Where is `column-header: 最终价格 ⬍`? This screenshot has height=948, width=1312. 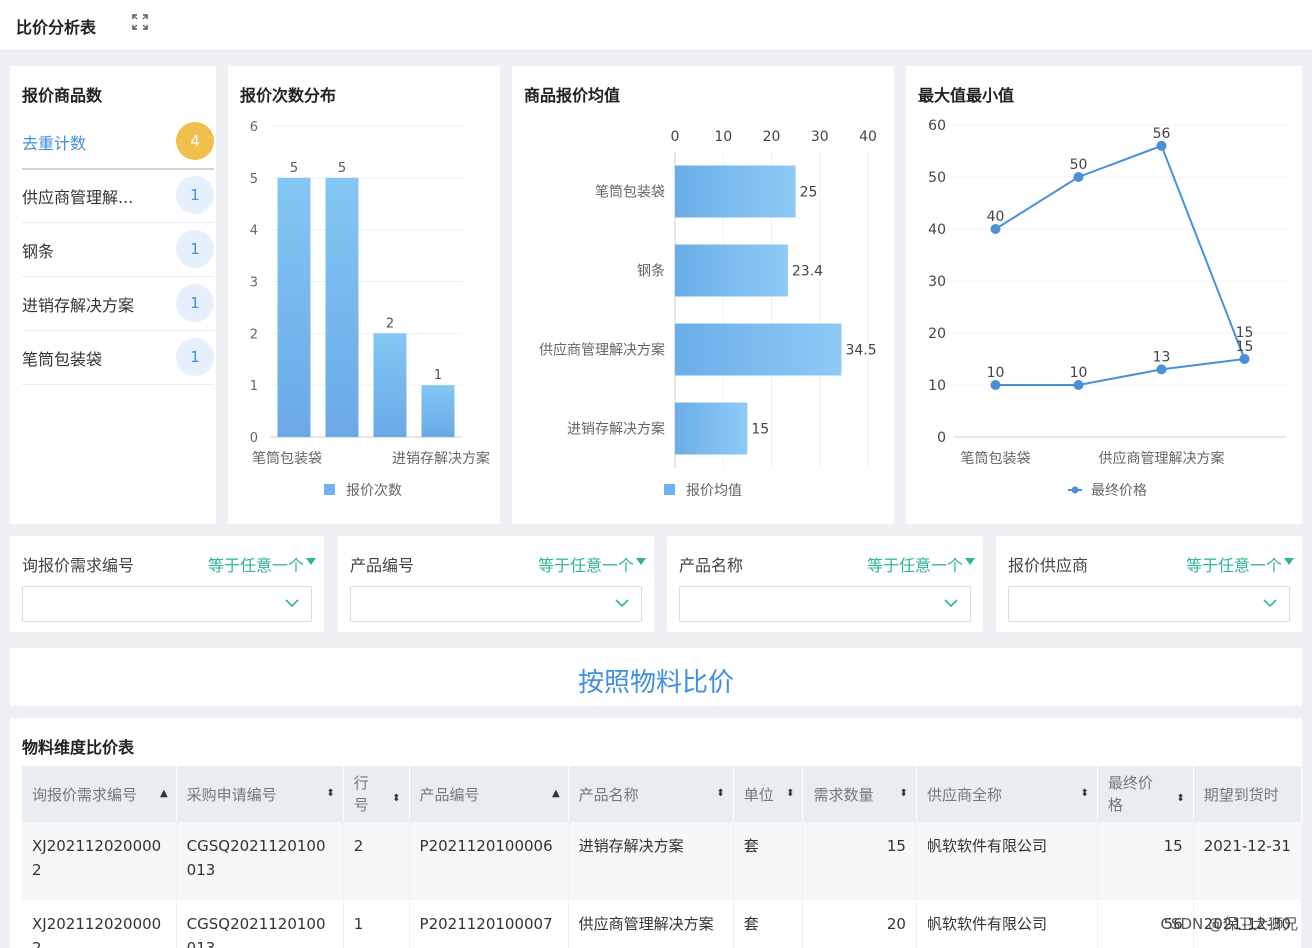 column-header: 最终价格 ⬍ is located at coordinates (1145, 794).